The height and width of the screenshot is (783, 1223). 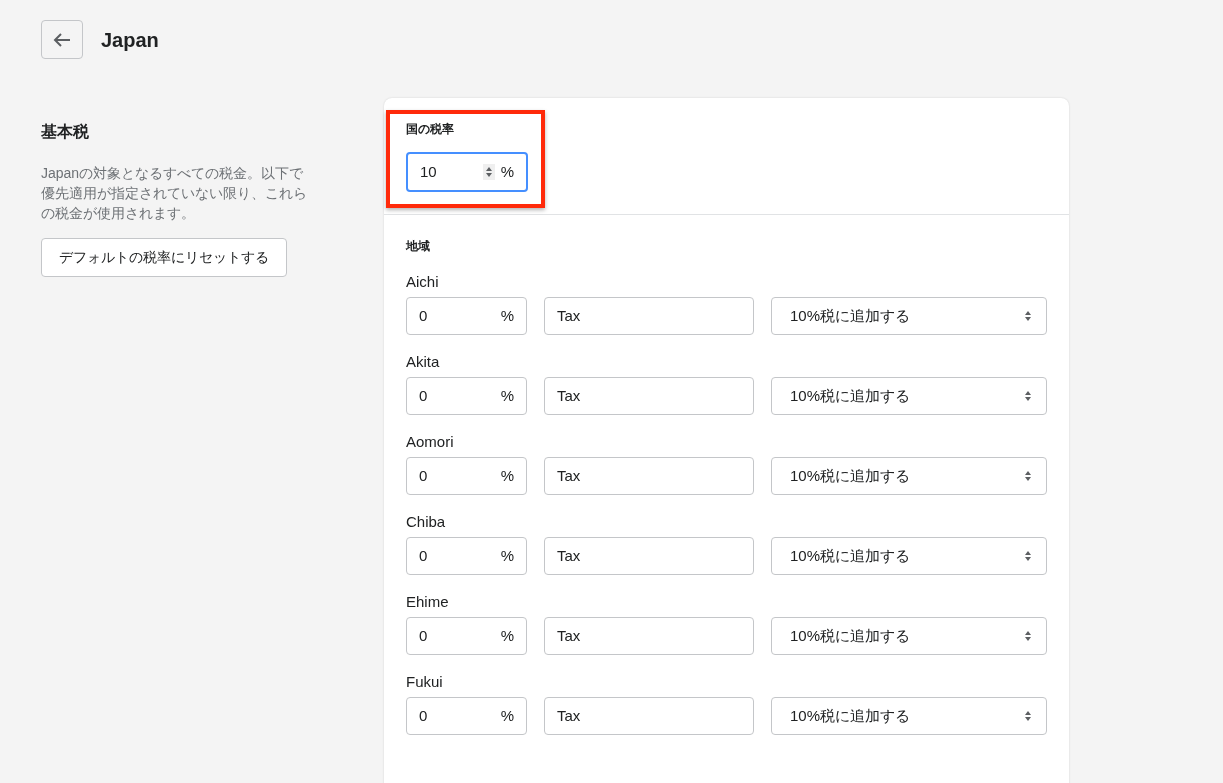 What do you see at coordinates (430, 129) in the screenshot?
I see `field-label: 国の税率` at bounding box center [430, 129].